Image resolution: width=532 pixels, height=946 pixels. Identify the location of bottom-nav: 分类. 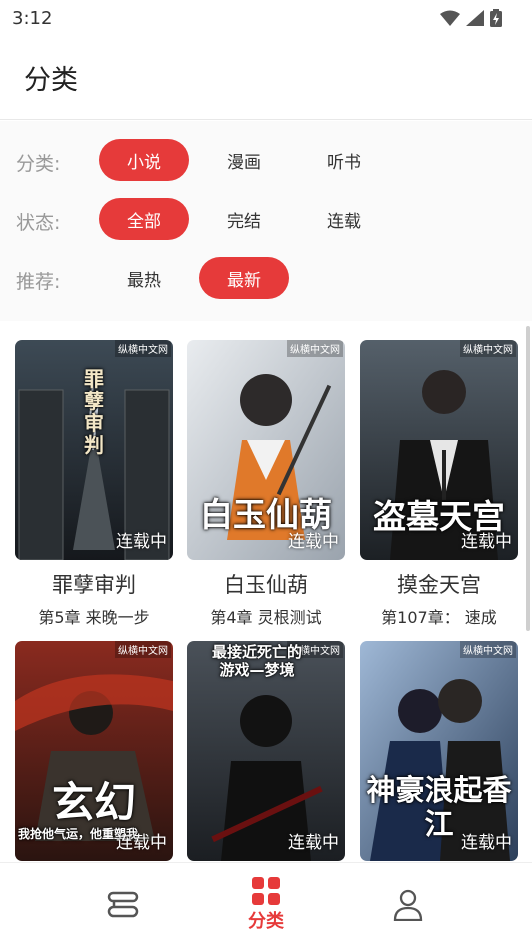
(266, 904).